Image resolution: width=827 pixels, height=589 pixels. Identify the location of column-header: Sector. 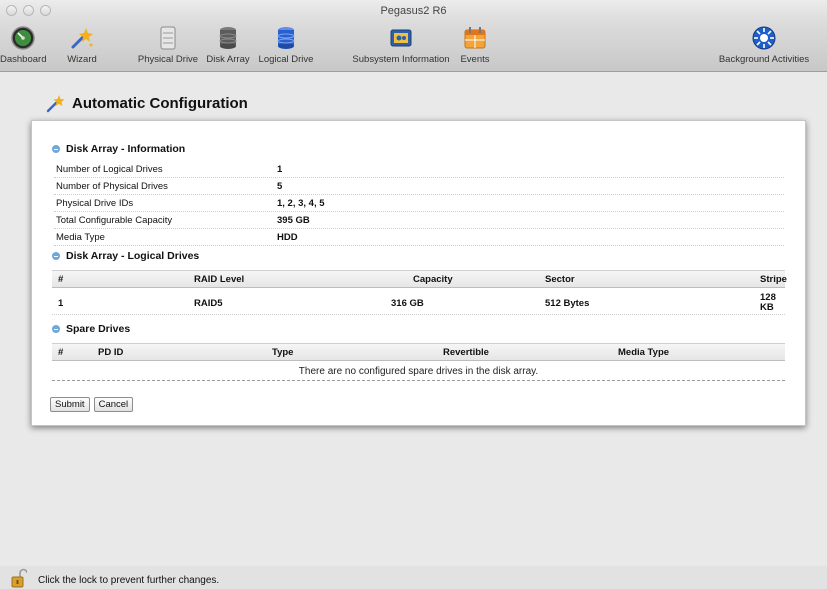
(560, 279).